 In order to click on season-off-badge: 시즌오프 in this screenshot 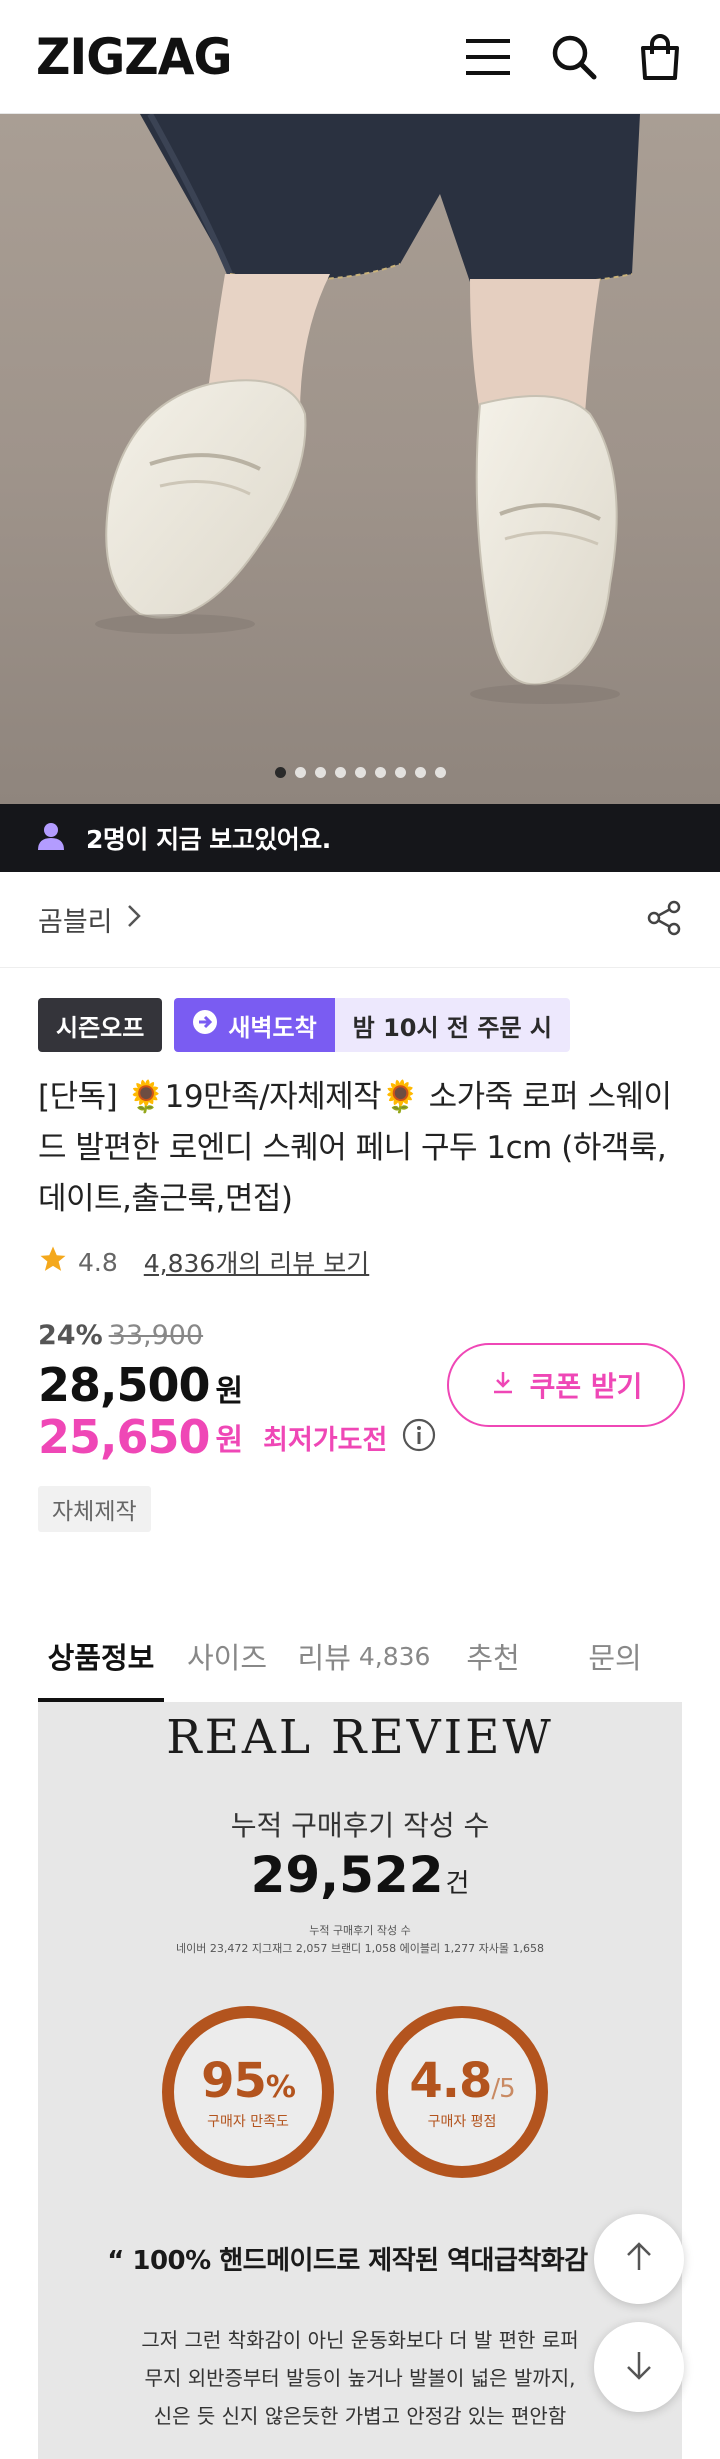, I will do `click(100, 1025)`.